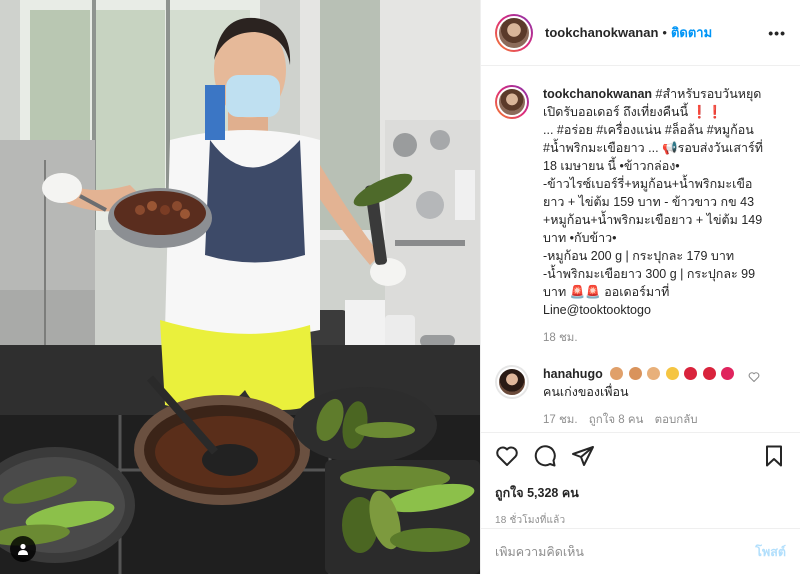 The image size is (800, 574). What do you see at coordinates (676, 420) in the screenshot?
I see `reply-button: ตอบกลับ` at bounding box center [676, 420].